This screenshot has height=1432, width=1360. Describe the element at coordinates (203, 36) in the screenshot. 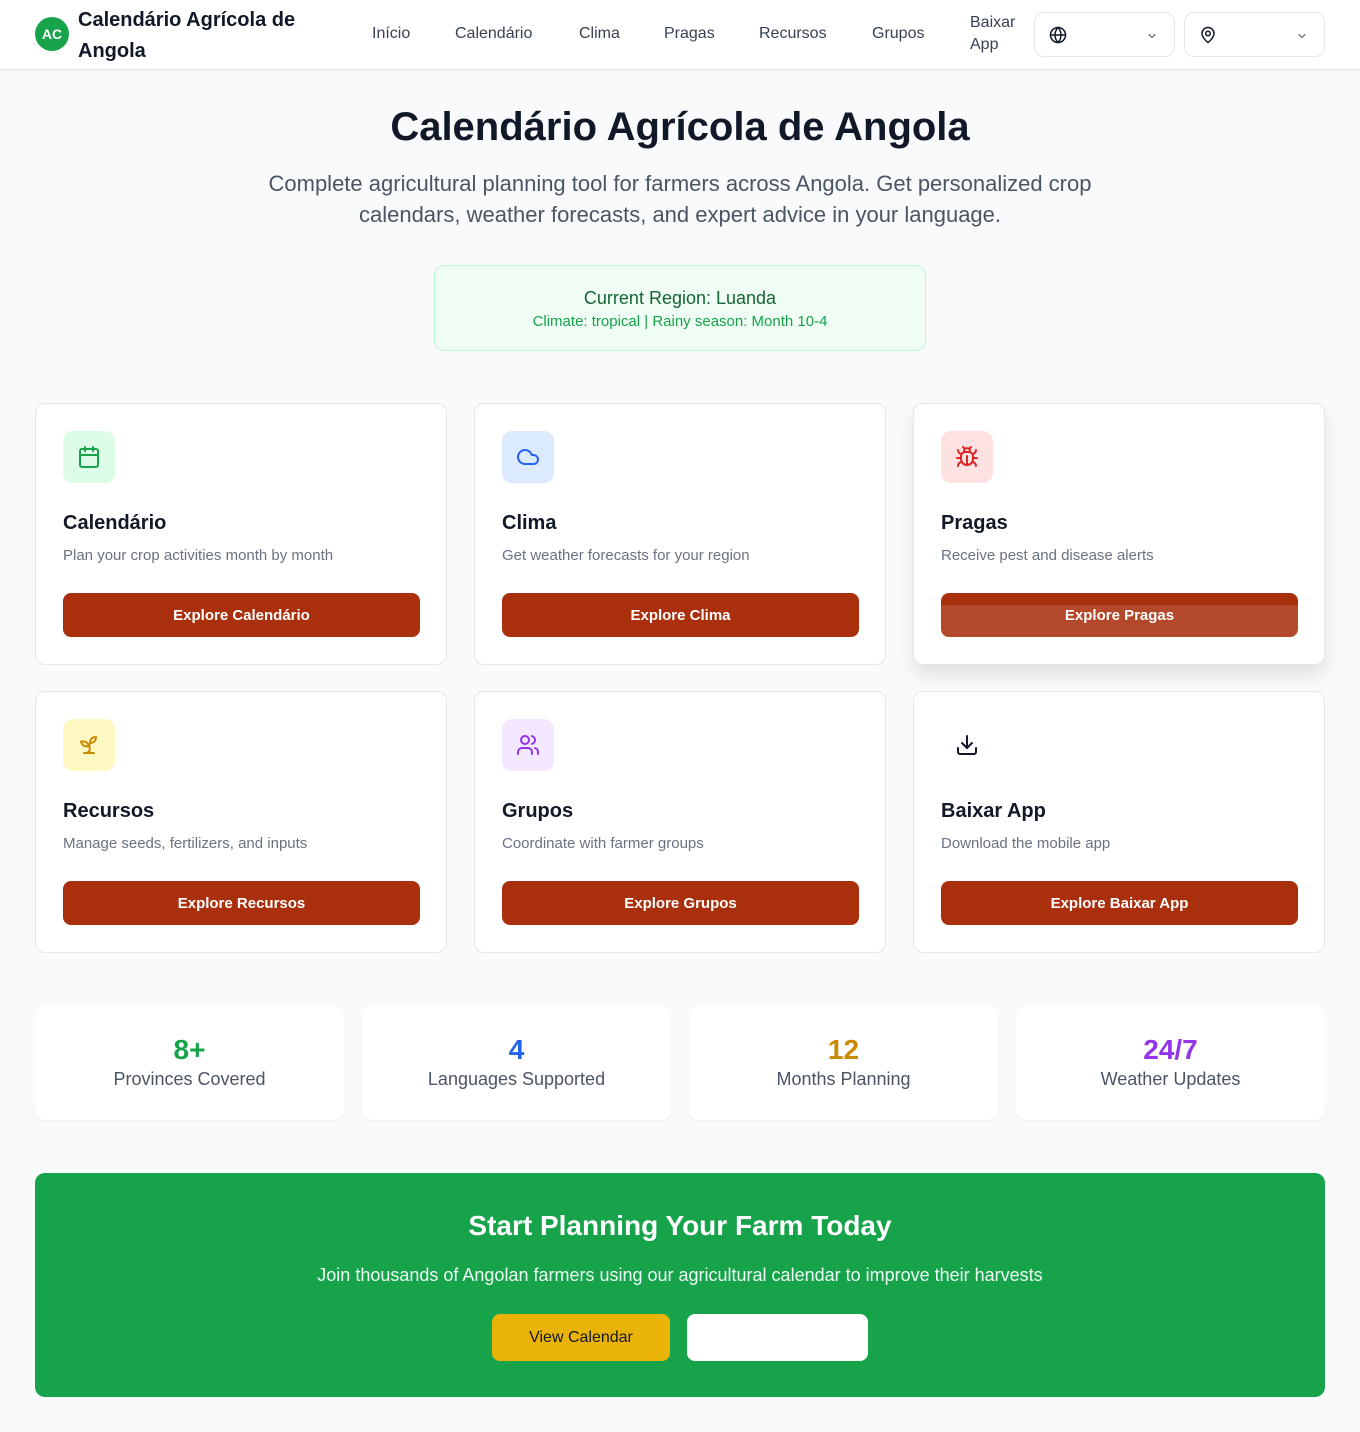

I see `brand-title: Calendário Agrícola de Angola` at that location.